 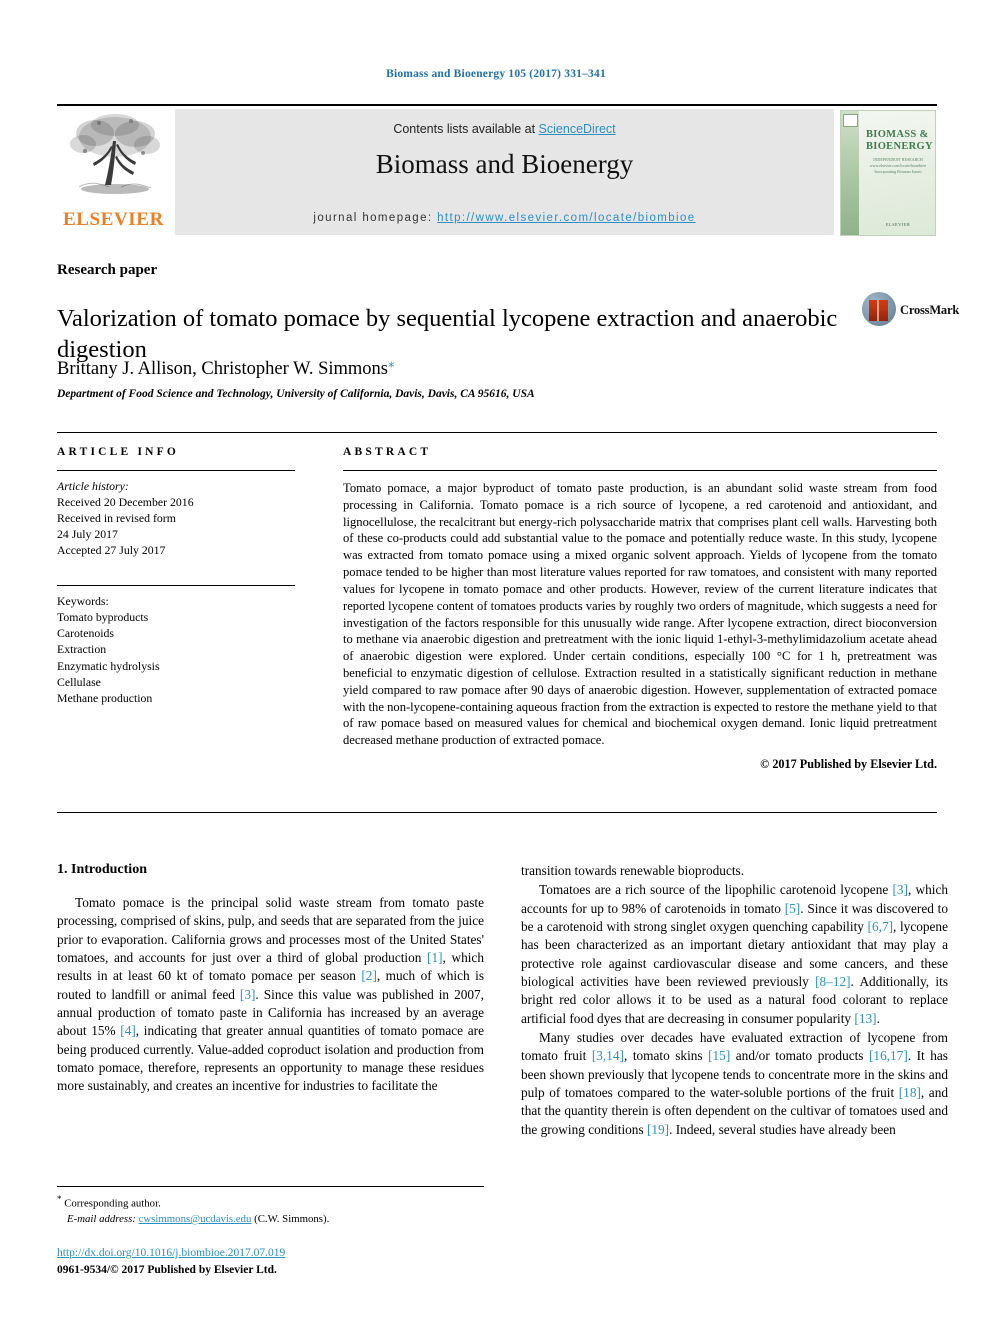 What do you see at coordinates (899, 140) in the screenshot?
I see `cover-title: BIOMASS & BIOENERGY` at bounding box center [899, 140].